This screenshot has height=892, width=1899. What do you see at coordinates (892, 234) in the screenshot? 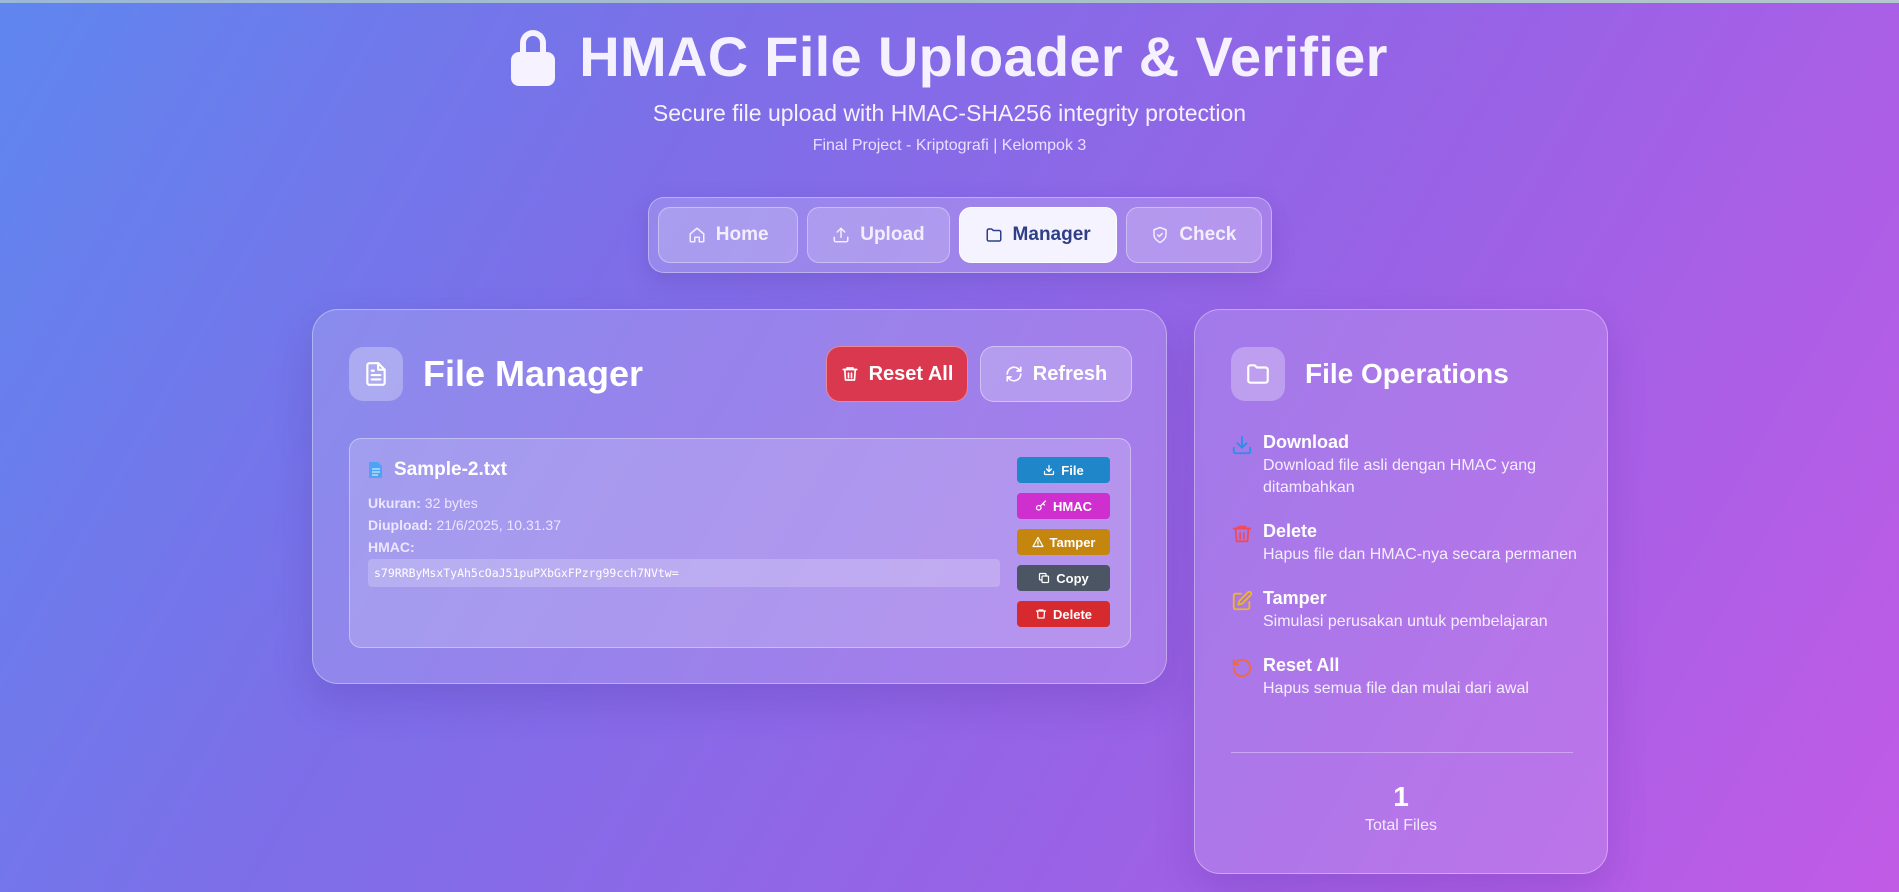
I see `tab-upload-label: Upload` at bounding box center [892, 234].